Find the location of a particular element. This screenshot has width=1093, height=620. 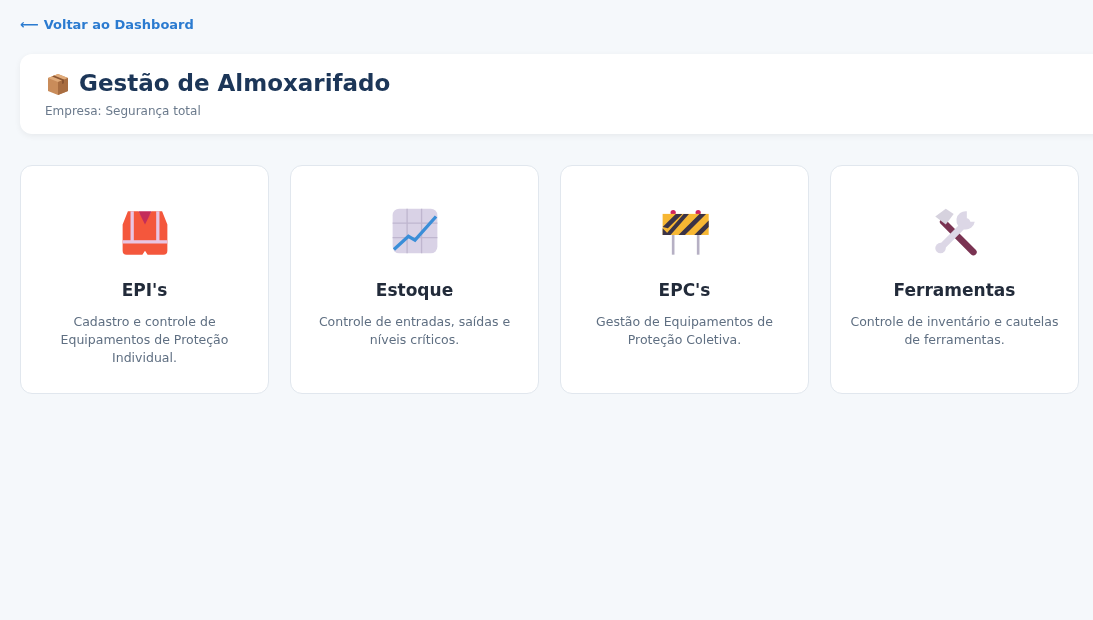

company-label: Empresa: Segurança total is located at coordinates (123, 111).